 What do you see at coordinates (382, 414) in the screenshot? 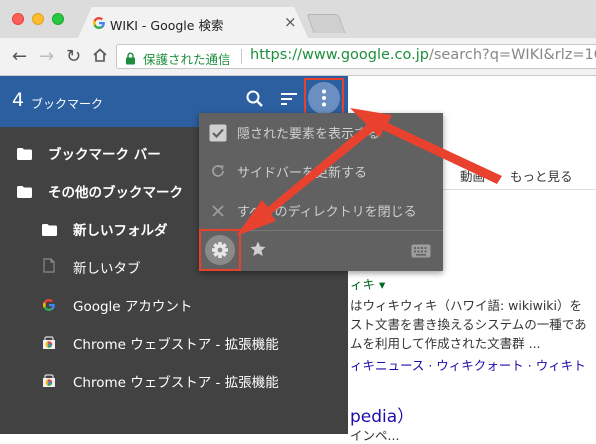
I see `page-result-title: pedia）` at bounding box center [382, 414].